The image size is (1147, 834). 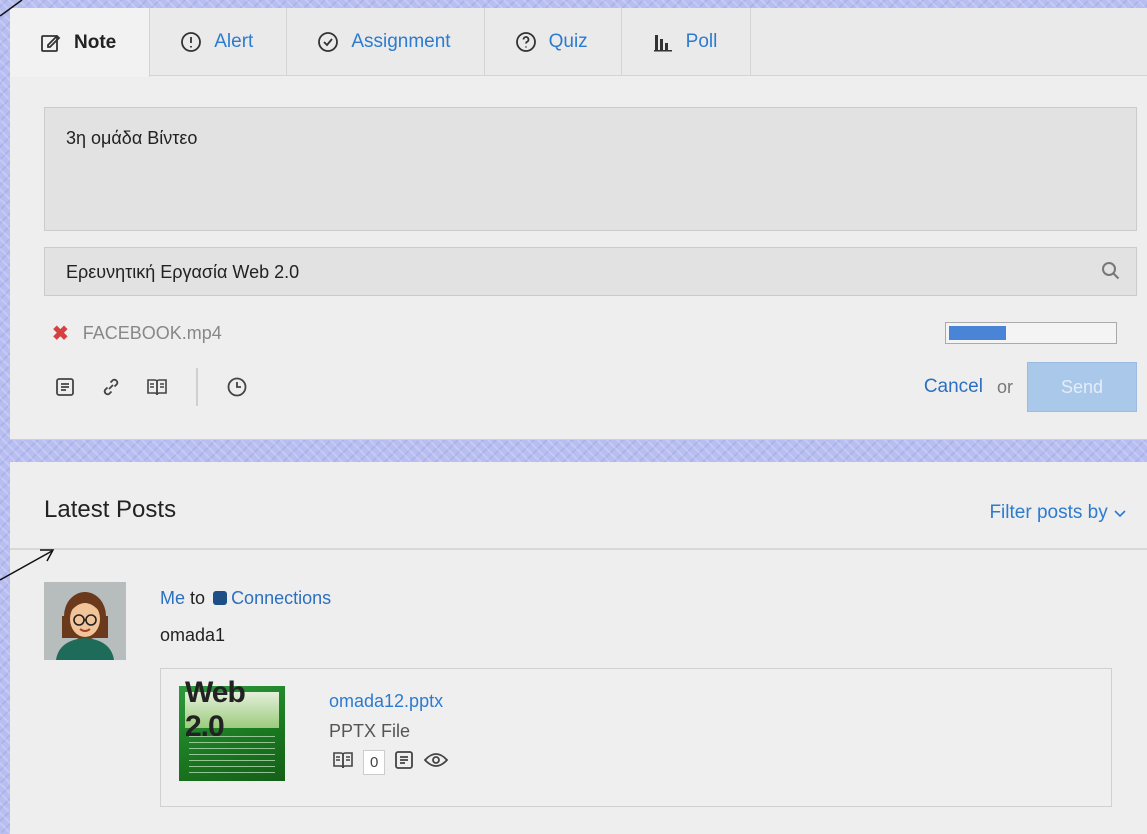 I want to click on tab-label: Poll, so click(x=701, y=41).